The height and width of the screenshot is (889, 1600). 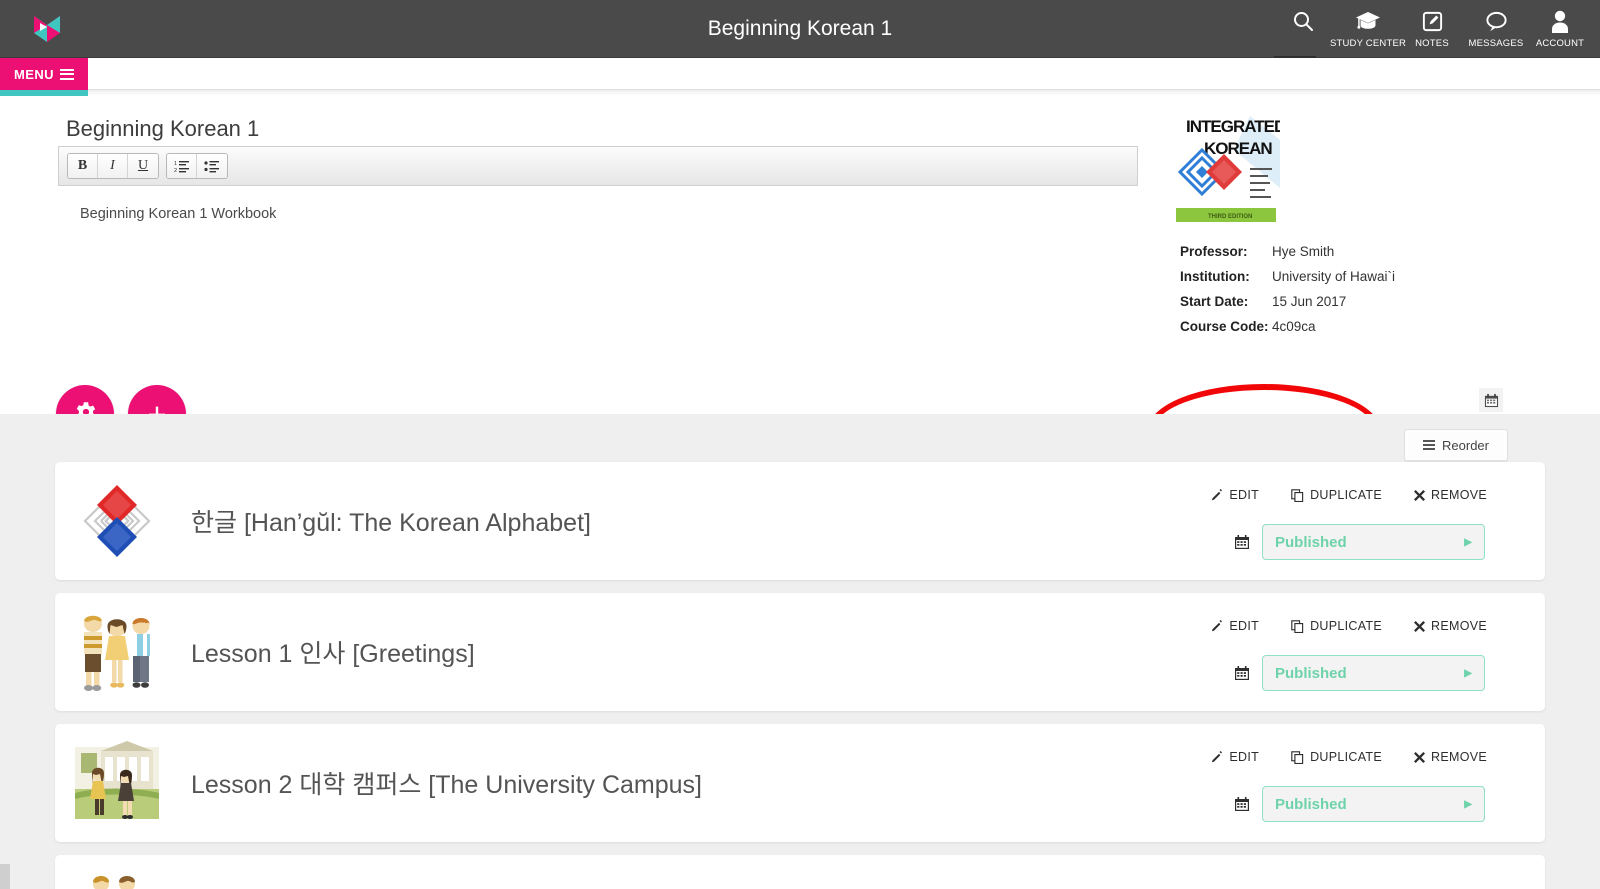 I want to click on page-edge-strip, so click(x=5, y=876).